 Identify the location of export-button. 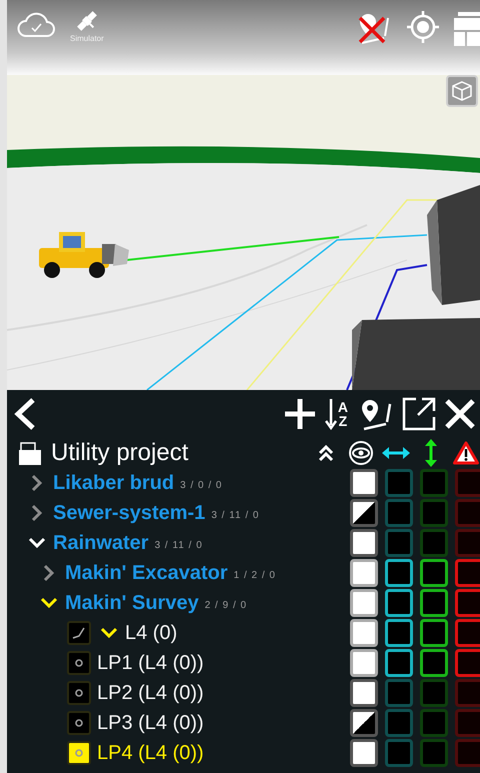
(419, 414).